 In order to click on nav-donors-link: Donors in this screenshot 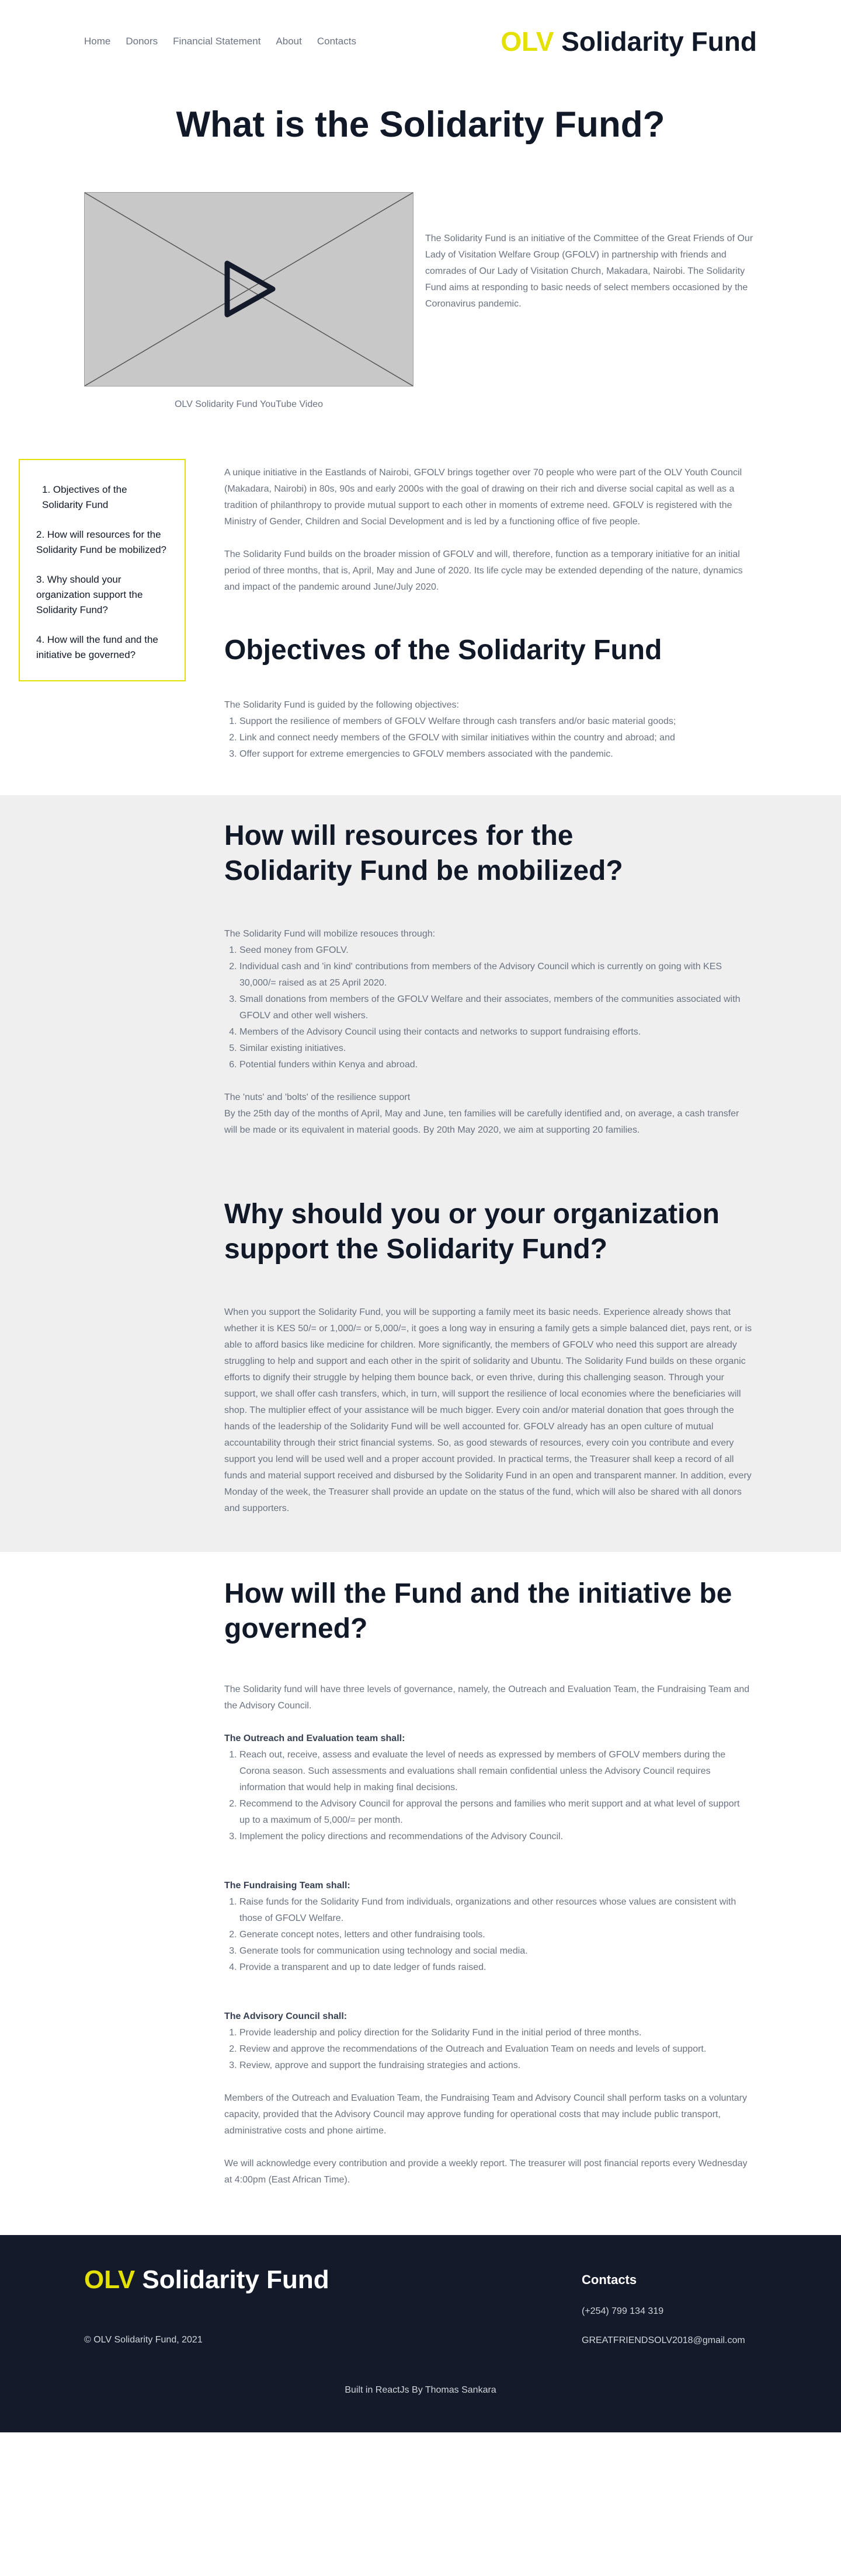, I will do `click(142, 41)`.